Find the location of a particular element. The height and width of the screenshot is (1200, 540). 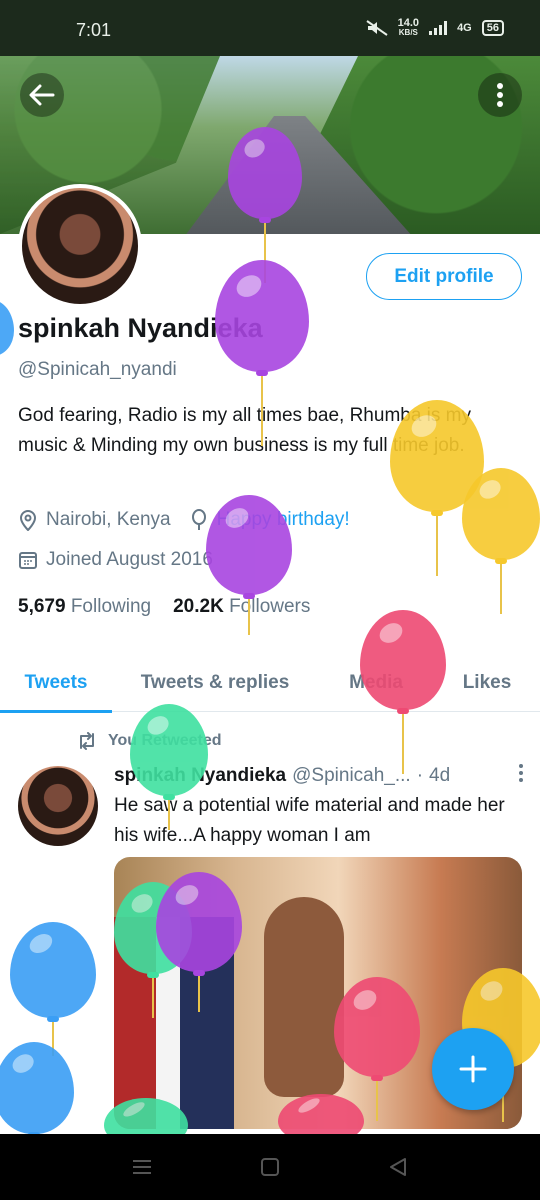

signal-icon is located at coordinates (438, 28).